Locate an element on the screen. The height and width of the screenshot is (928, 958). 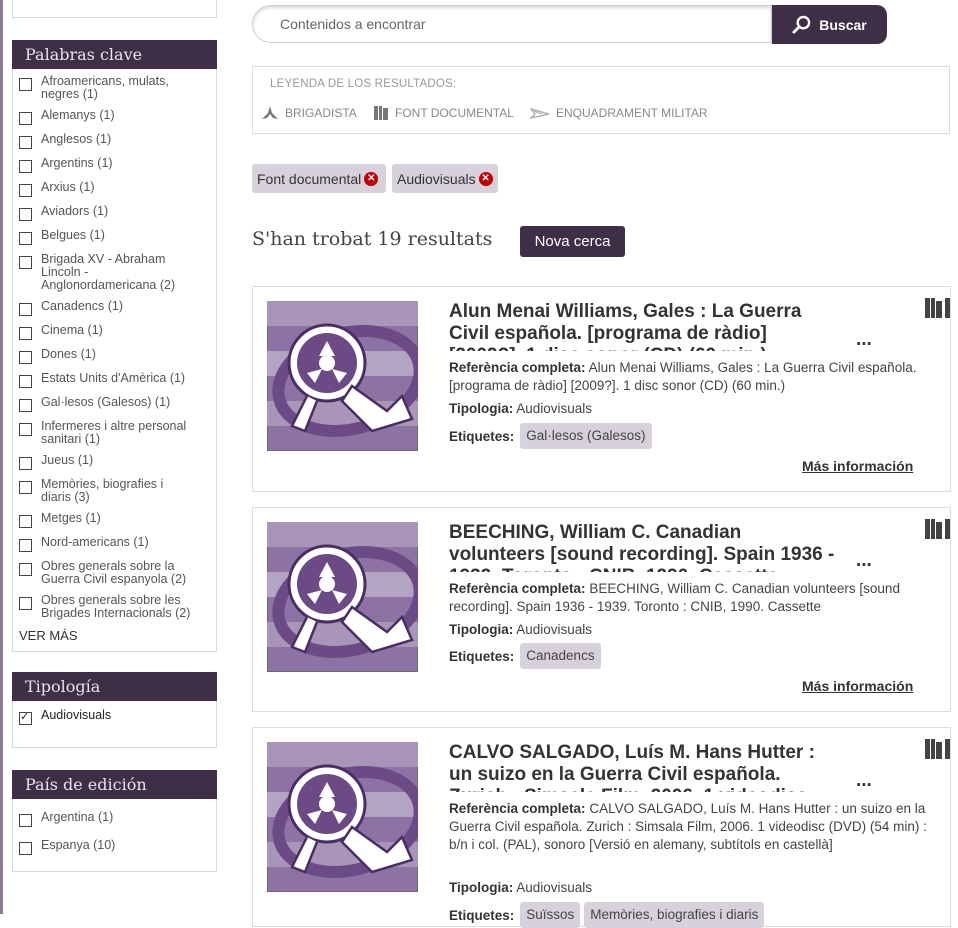
legend-label: BRIGADISTA is located at coordinates (321, 113).